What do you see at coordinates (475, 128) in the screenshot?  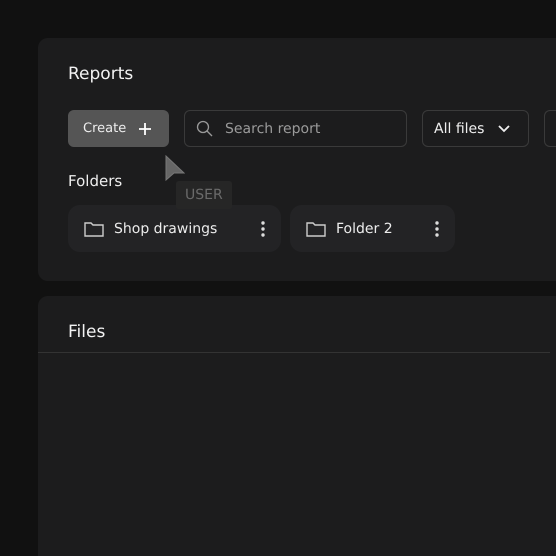 I see `filter-dropdown: All files` at bounding box center [475, 128].